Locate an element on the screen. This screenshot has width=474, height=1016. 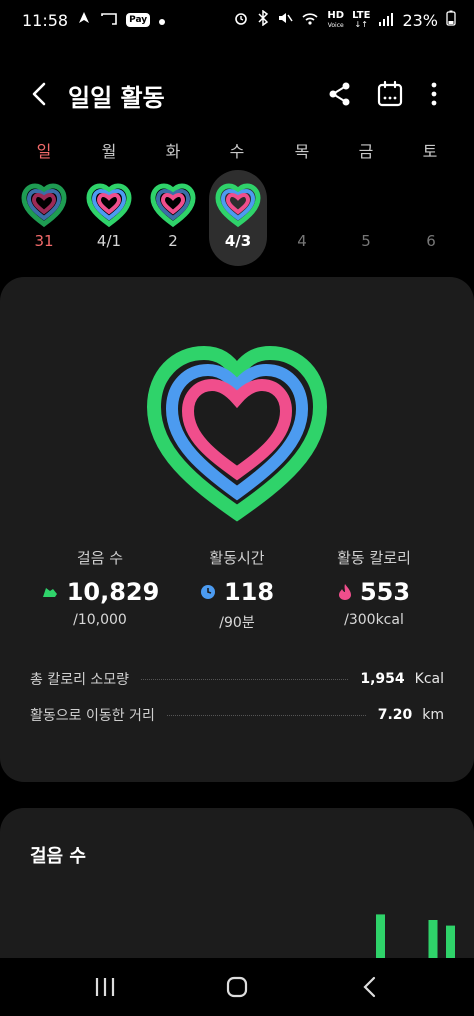
nav-back-button is located at coordinates (371, 987).